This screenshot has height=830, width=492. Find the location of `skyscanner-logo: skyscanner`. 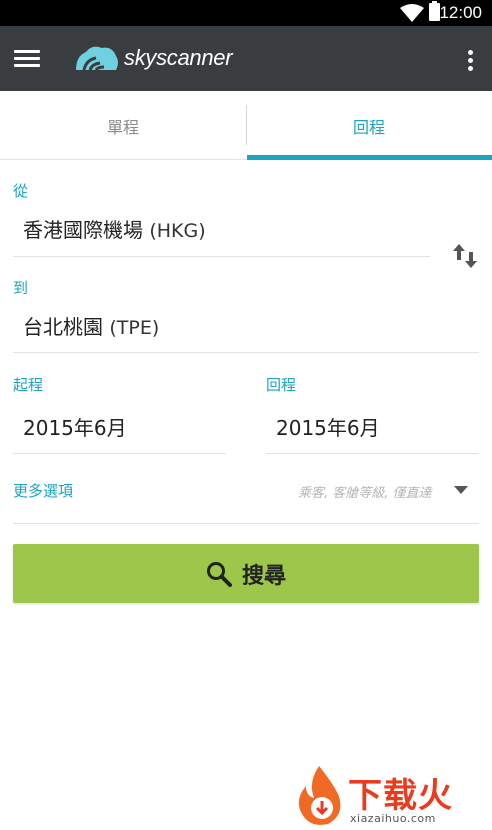

skyscanner-logo: skyscanner is located at coordinates (152, 58).